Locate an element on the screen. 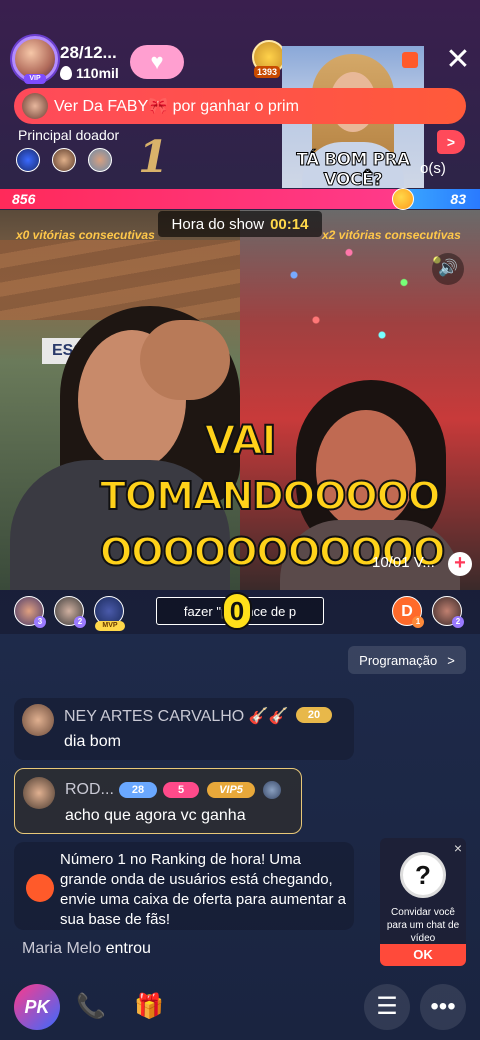 The width and height of the screenshot is (480, 1040). pk-score-left: 856 is located at coordinates (24, 199).